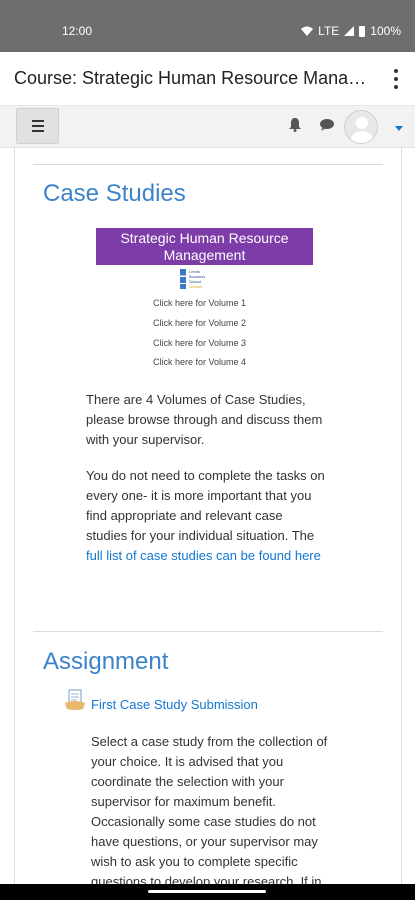 The image size is (415, 900). I want to click on more-options-icon, so click(396, 79).